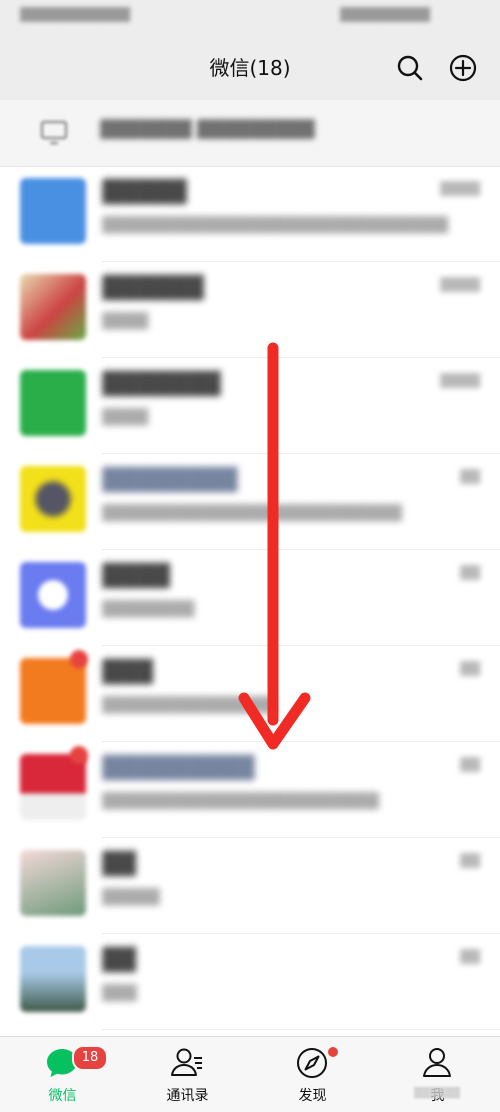  I want to click on tab-label: 微信, so click(62, 1096).